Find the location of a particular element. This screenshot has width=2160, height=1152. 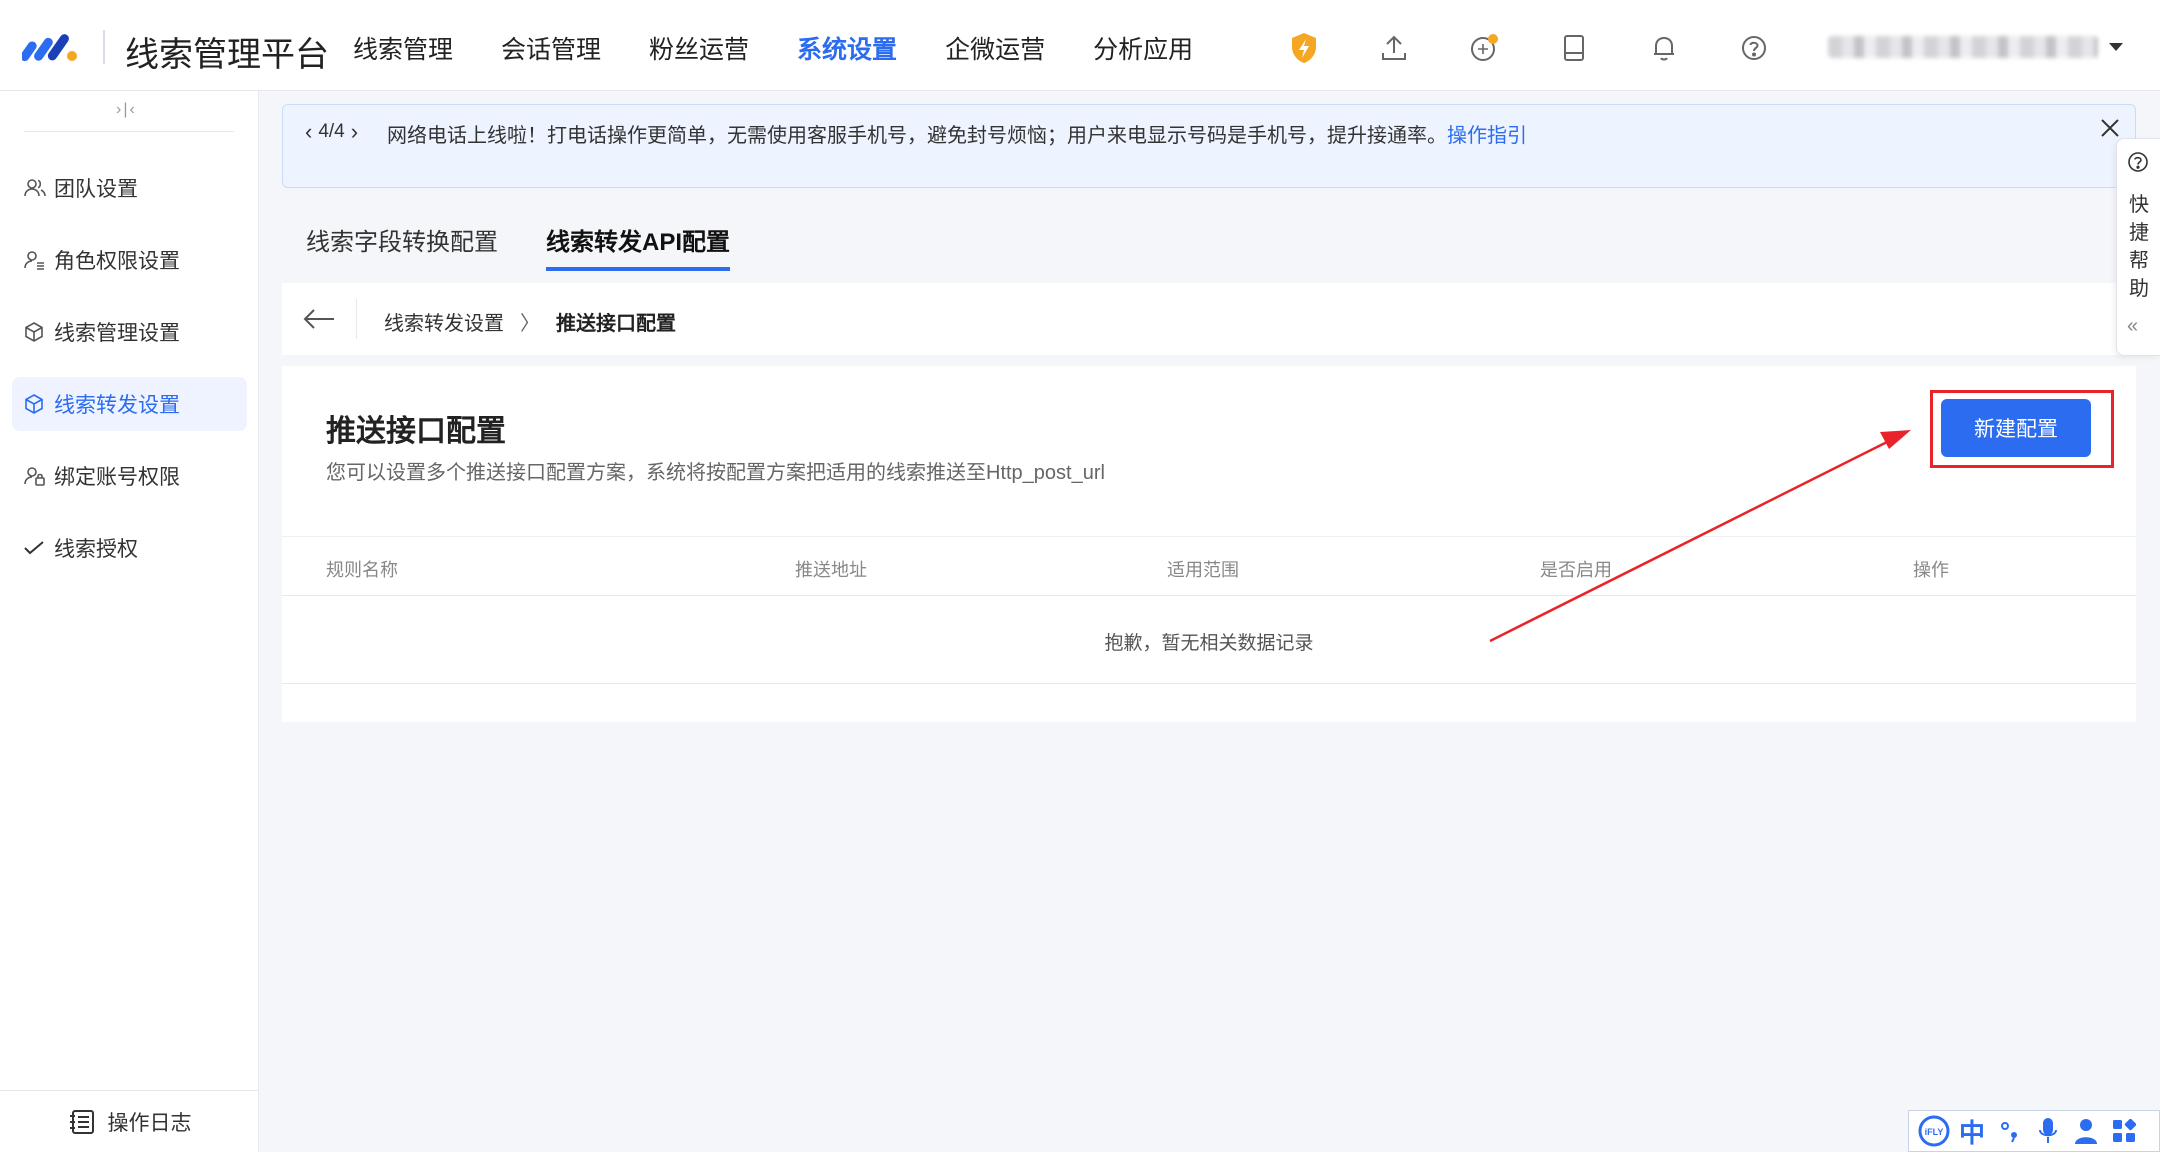

grid-apps-icon is located at coordinates (2124, 1131).